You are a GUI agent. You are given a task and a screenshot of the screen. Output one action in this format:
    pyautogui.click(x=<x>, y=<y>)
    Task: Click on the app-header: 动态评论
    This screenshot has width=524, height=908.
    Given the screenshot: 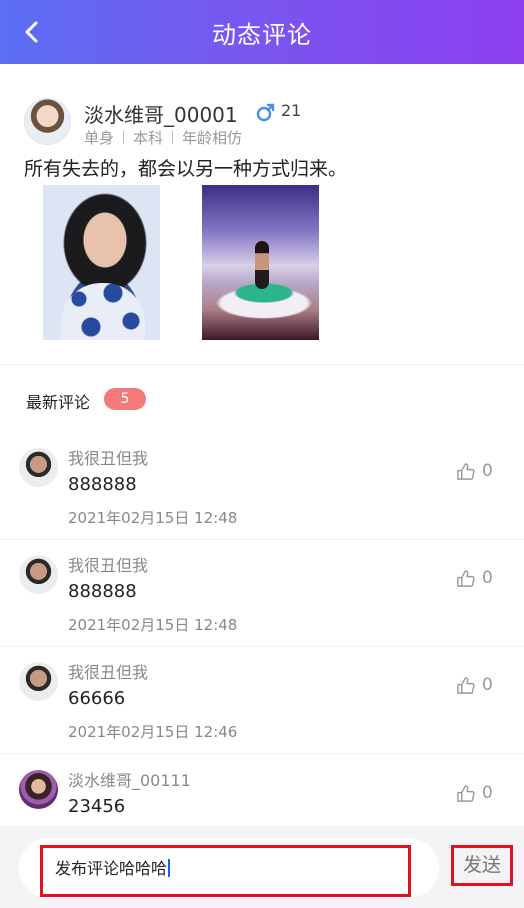 What is the action you would take?
    pyautogui.click(x=262, y=32)
    